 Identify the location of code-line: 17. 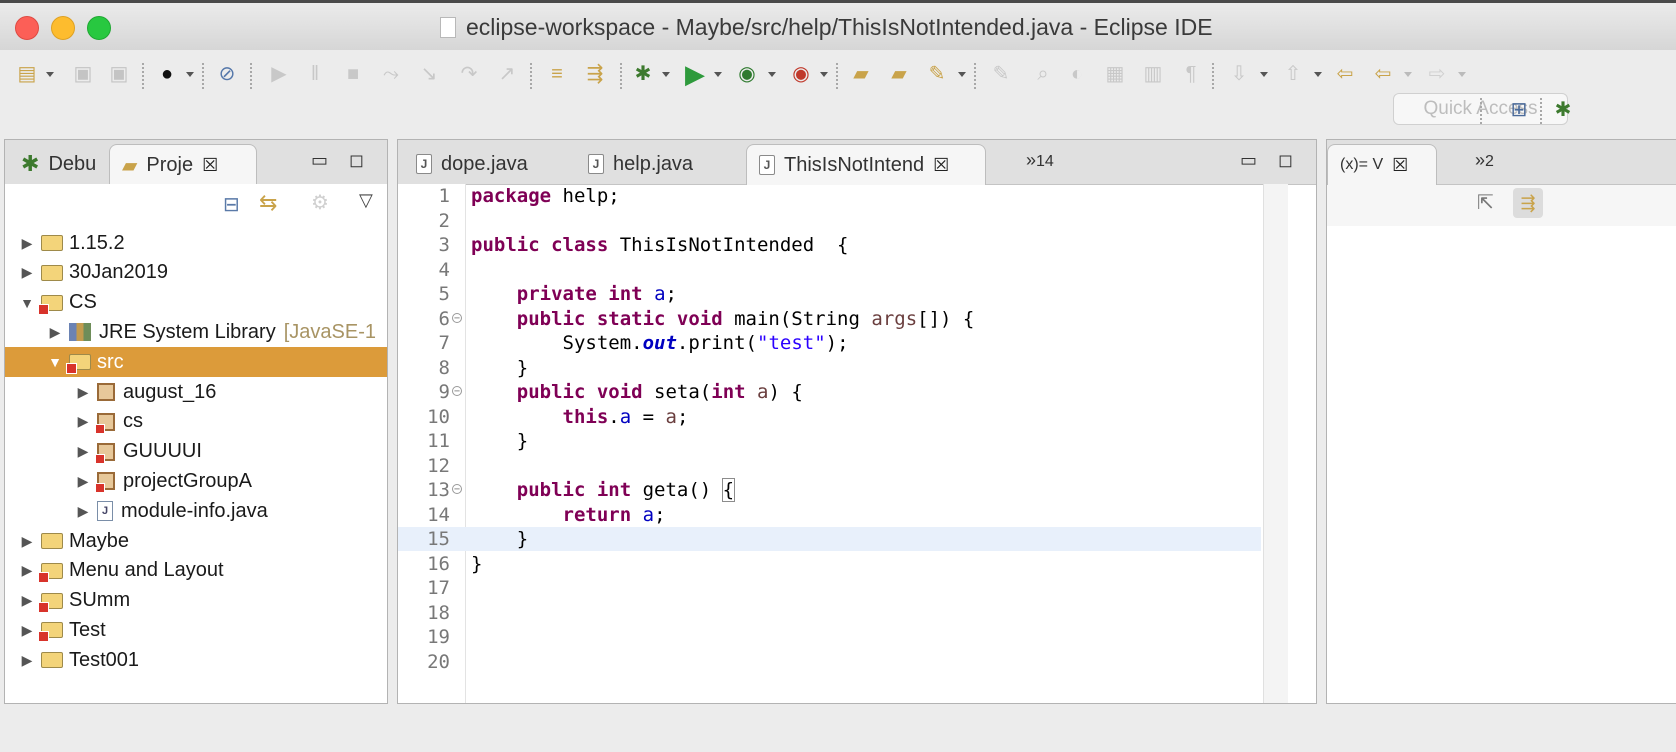
(829, 588).